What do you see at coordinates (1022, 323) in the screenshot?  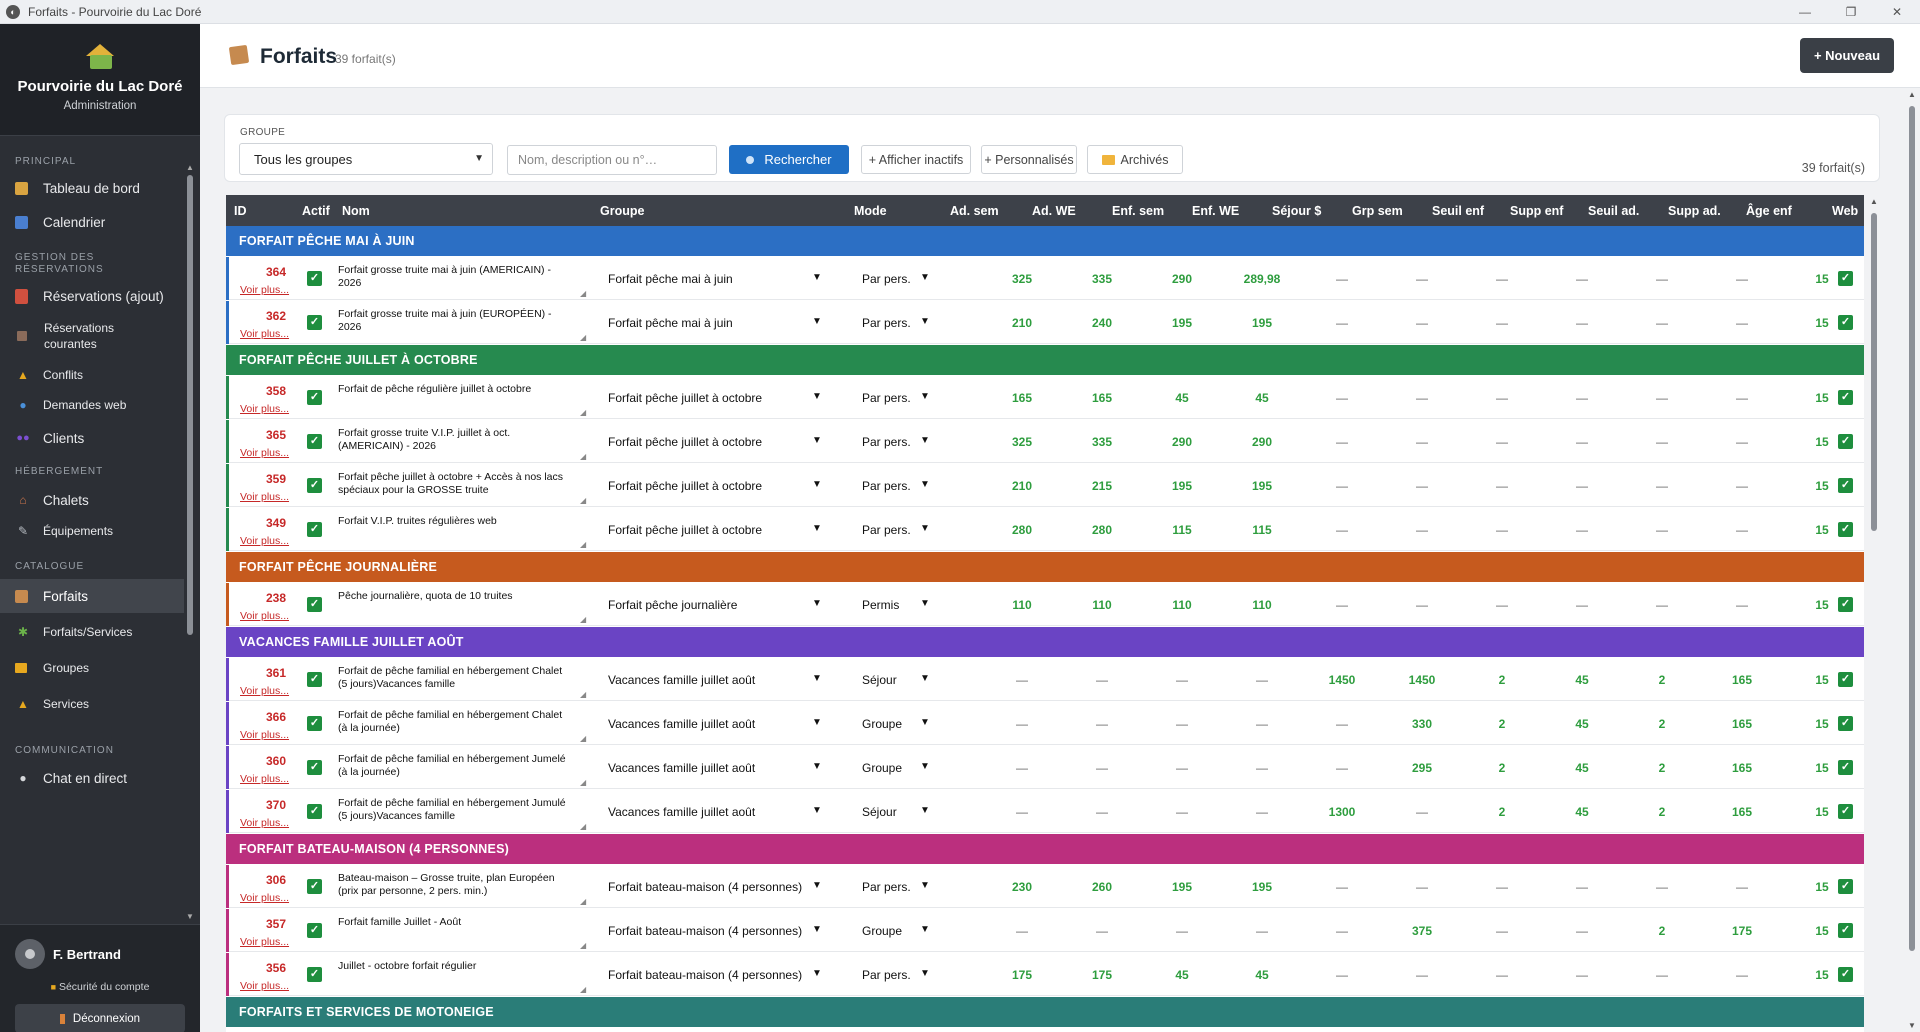 I see `price-cell: 210` at bounding box center [1022, 323].